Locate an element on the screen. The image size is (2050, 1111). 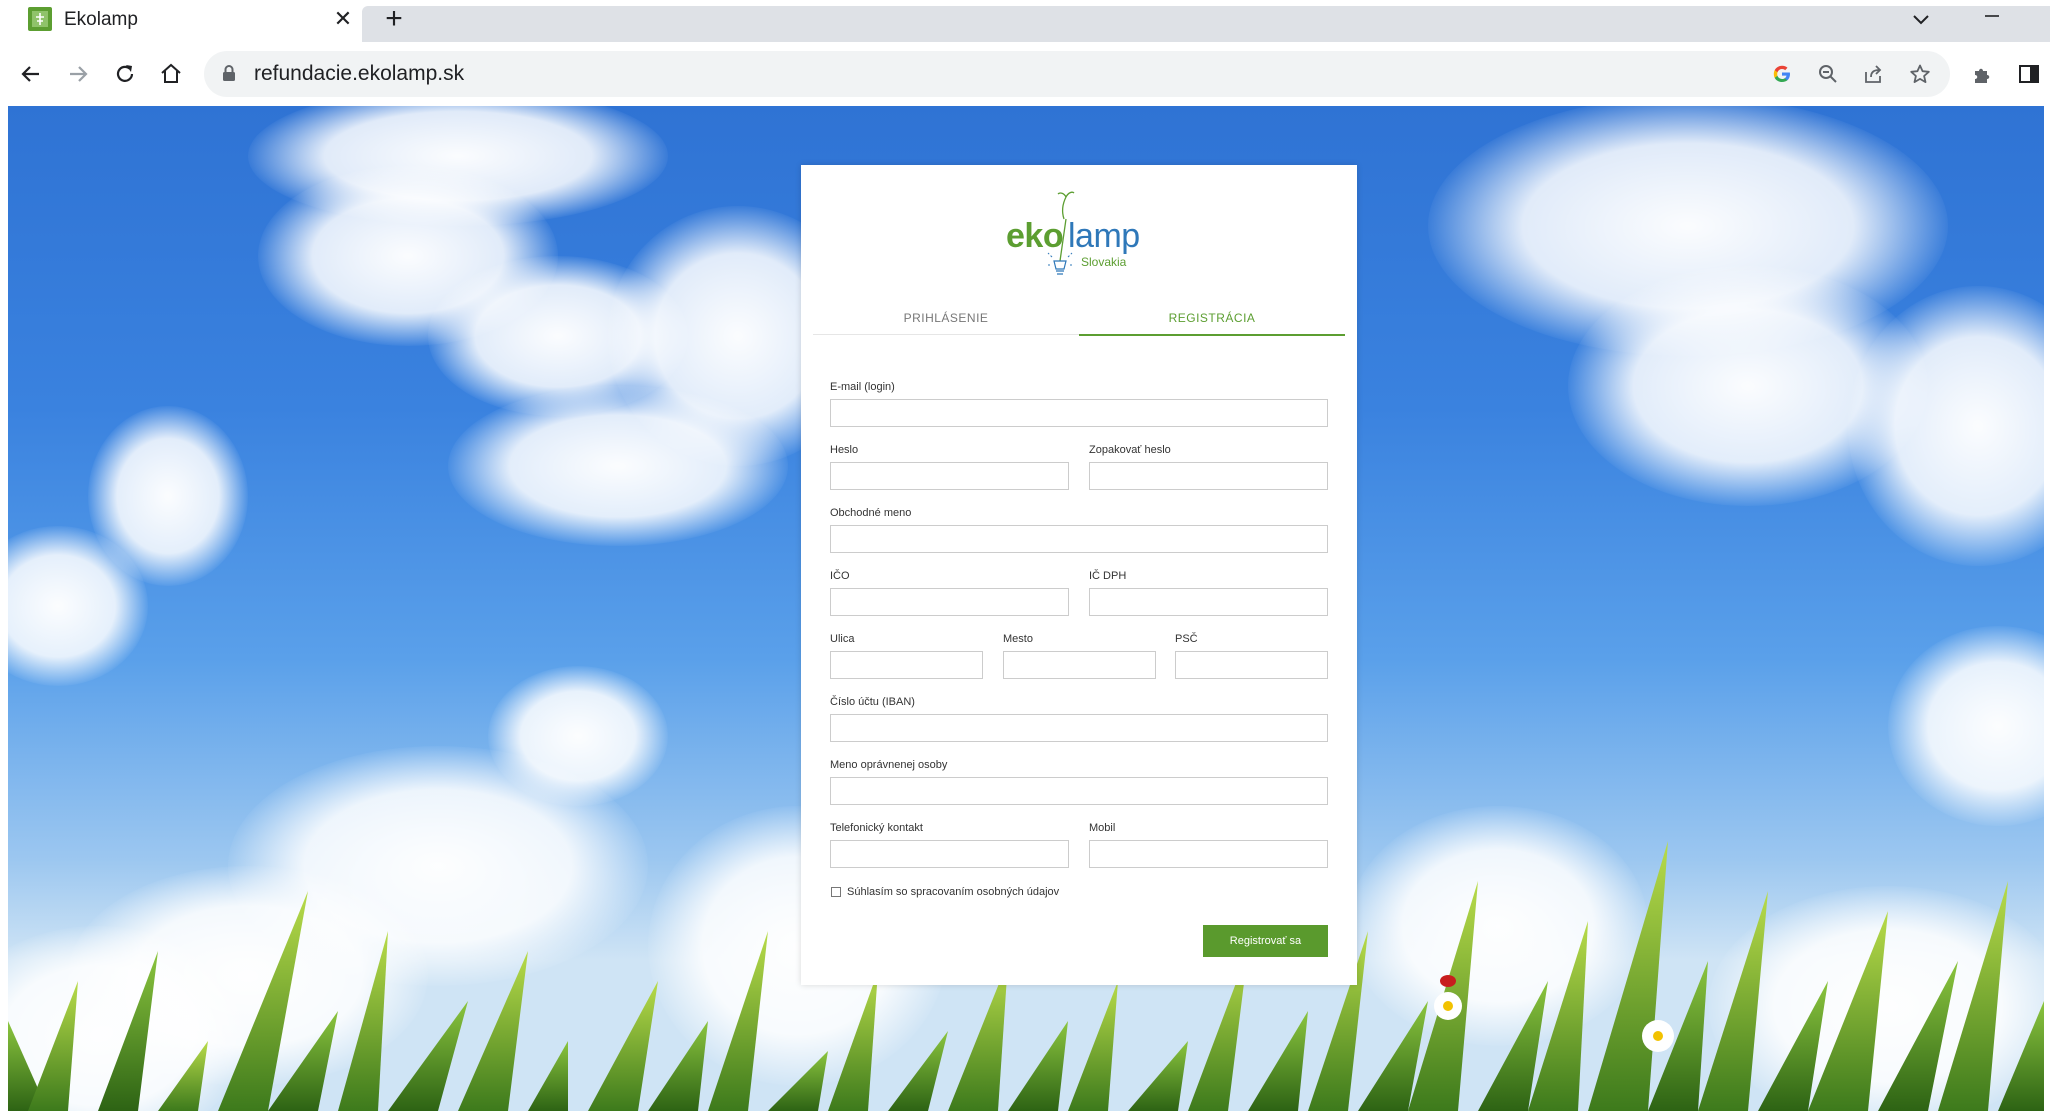
browser-tab: Ekolamp ✕ is located at coordinates (186, 20).